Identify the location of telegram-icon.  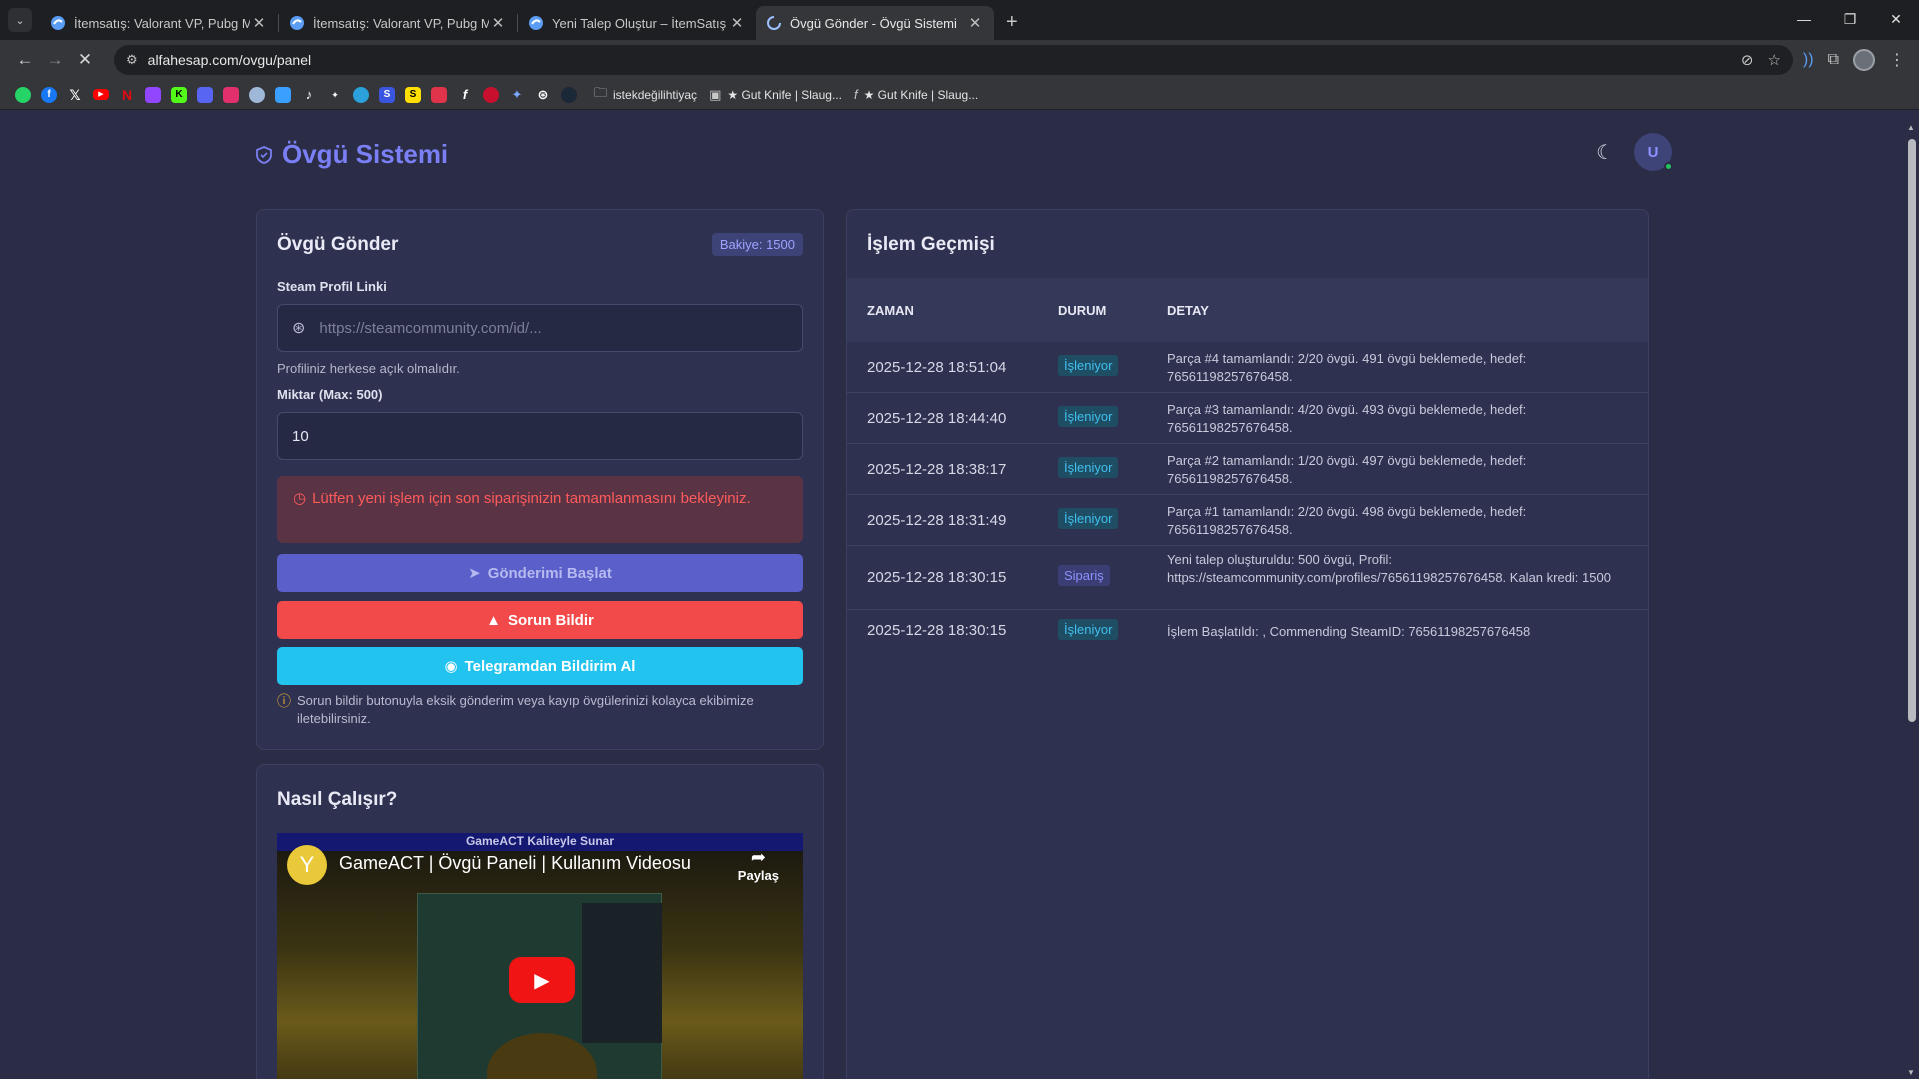
(361, 95).